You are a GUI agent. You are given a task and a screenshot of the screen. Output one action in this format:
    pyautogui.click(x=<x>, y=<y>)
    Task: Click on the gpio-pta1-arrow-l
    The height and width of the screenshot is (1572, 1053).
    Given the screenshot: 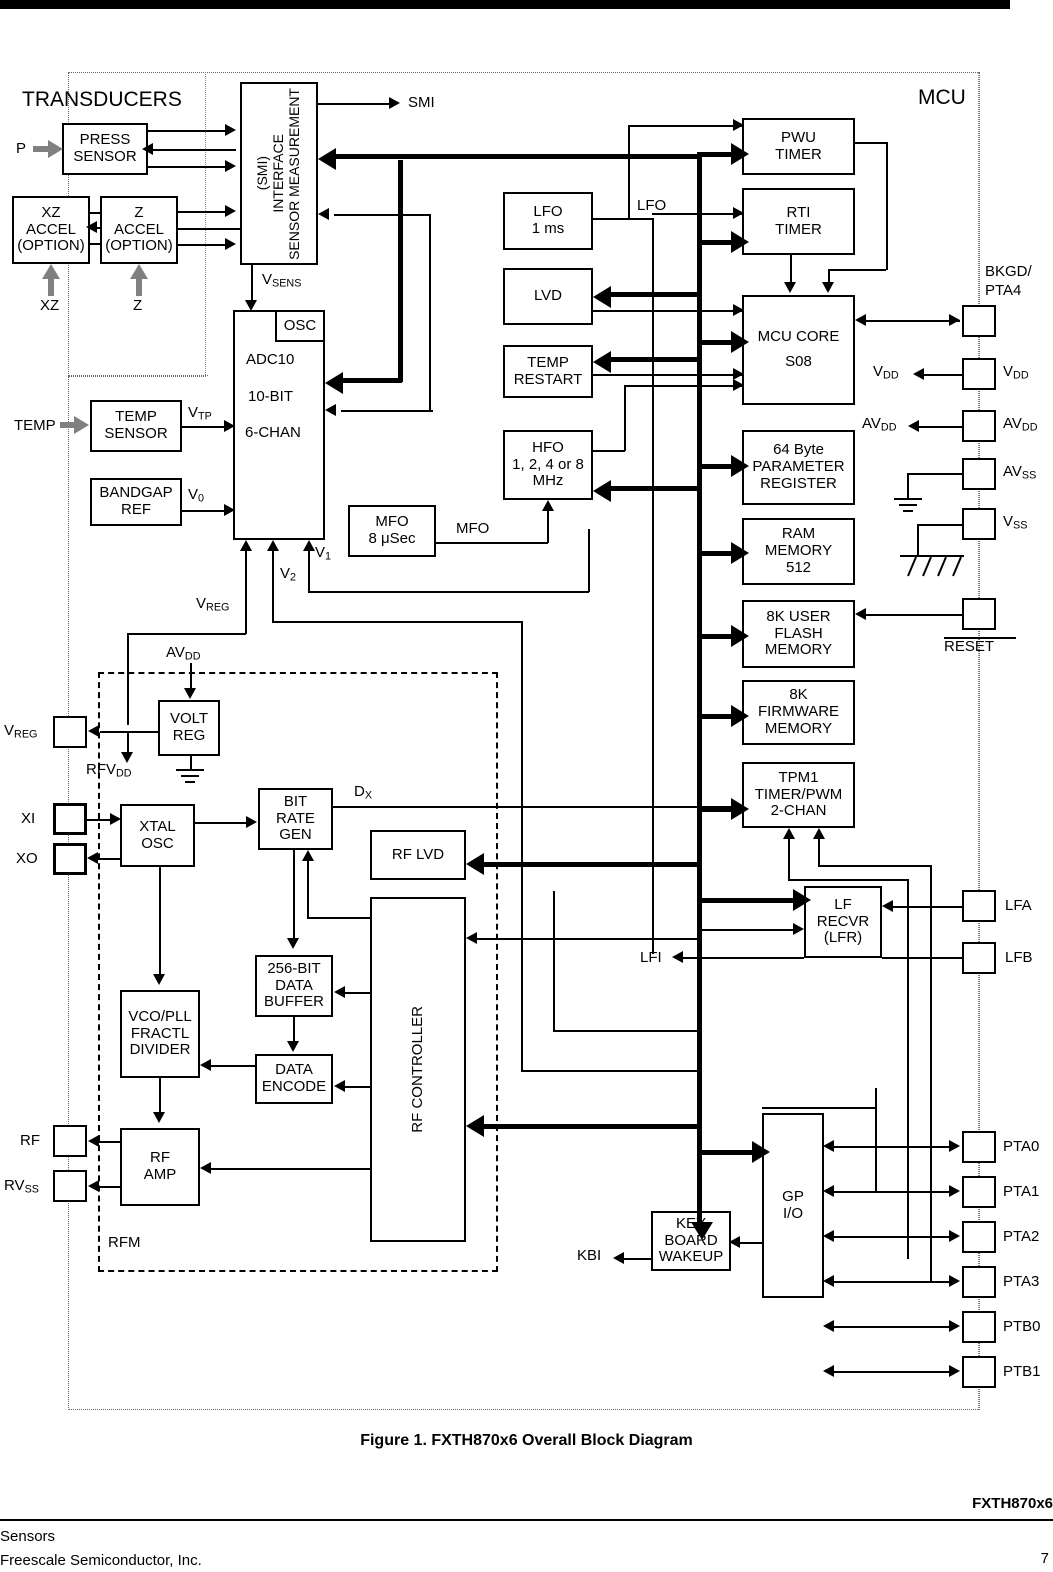 What is the action you would take?
    pyautogui.click(x=828, y=1191)
    